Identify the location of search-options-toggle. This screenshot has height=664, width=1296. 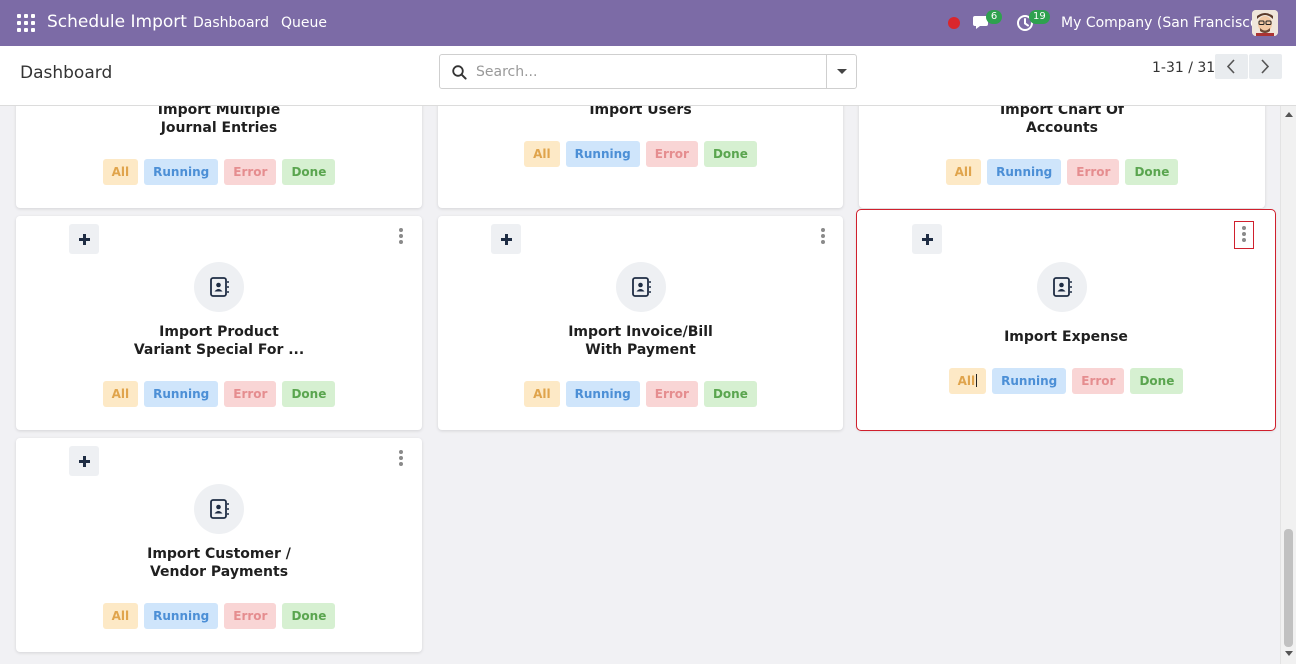
(841, 71).